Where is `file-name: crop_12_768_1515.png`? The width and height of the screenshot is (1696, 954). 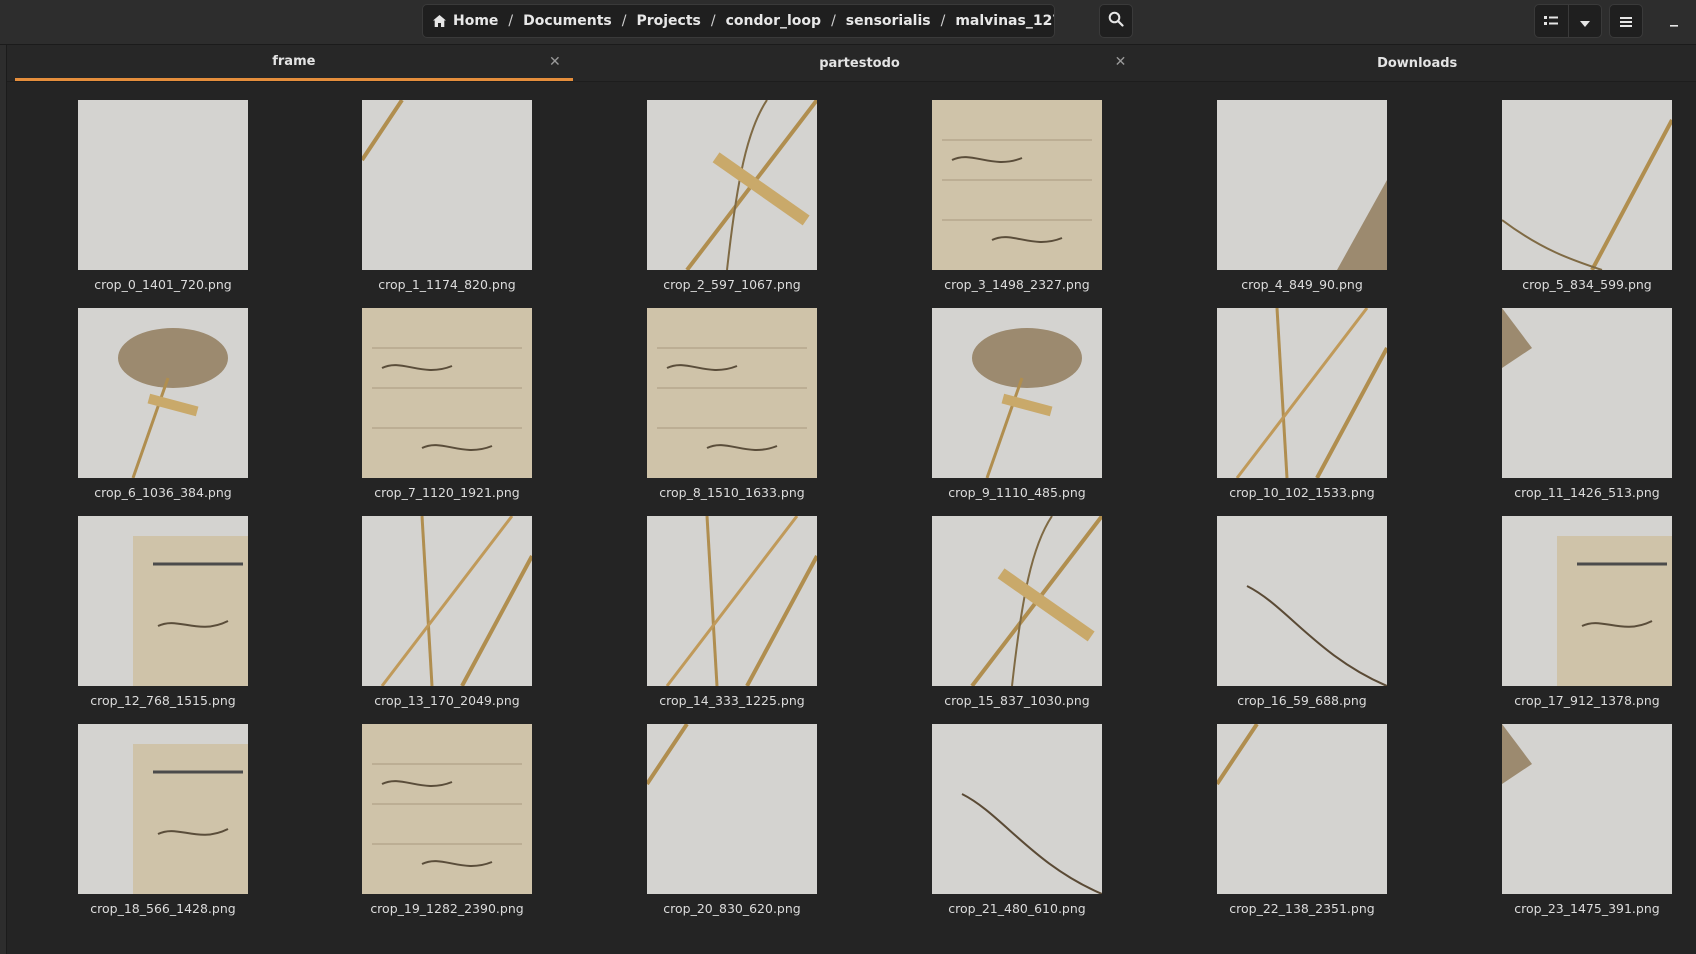 file-name: crop_12_768_1515.png is located at coordinates (163, 700).